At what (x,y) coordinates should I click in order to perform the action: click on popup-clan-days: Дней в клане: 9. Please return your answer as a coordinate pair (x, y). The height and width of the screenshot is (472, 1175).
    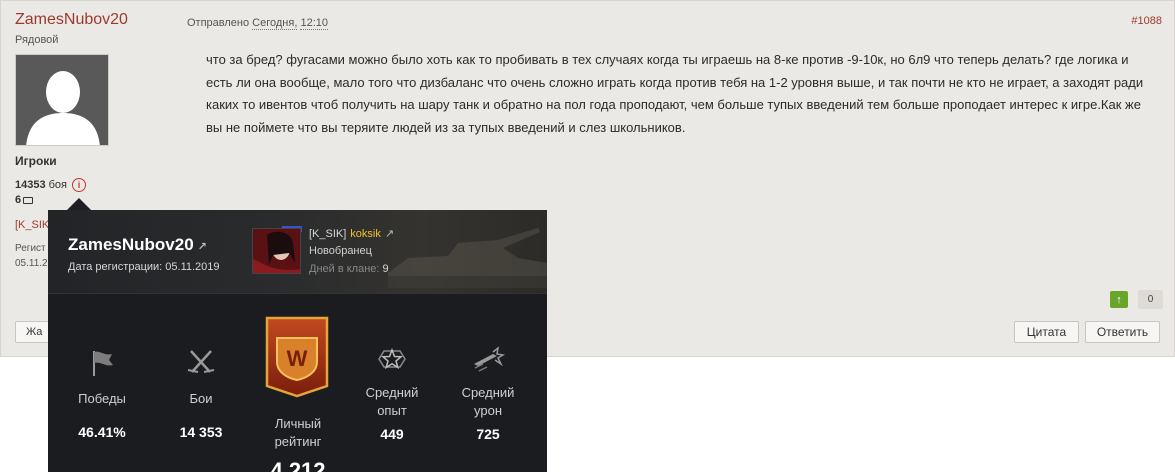
    Looking at the image, I should click on (349, 269).